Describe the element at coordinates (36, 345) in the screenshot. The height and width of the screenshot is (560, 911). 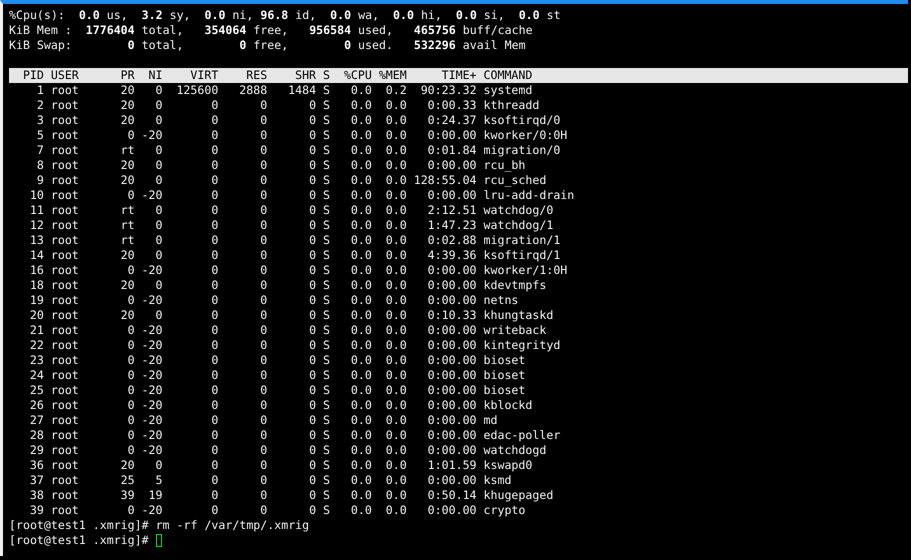
I see `table-cell-text: 22` at that location.